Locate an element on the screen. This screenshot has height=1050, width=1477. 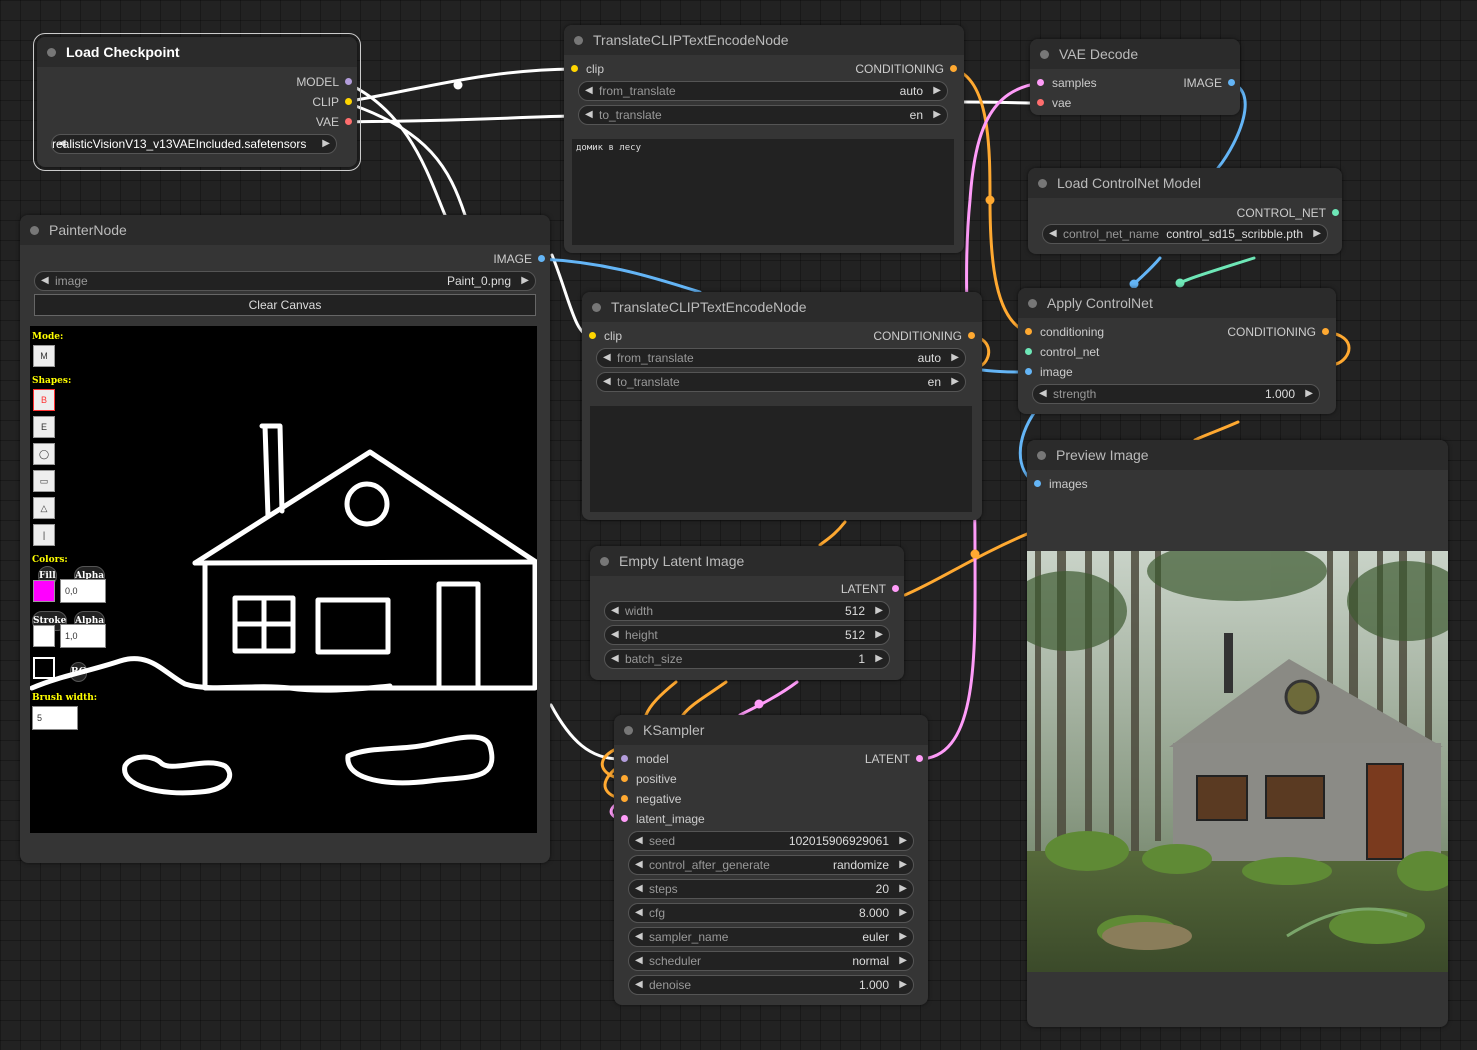
input-image: image is located at coordinates (1047, 372).